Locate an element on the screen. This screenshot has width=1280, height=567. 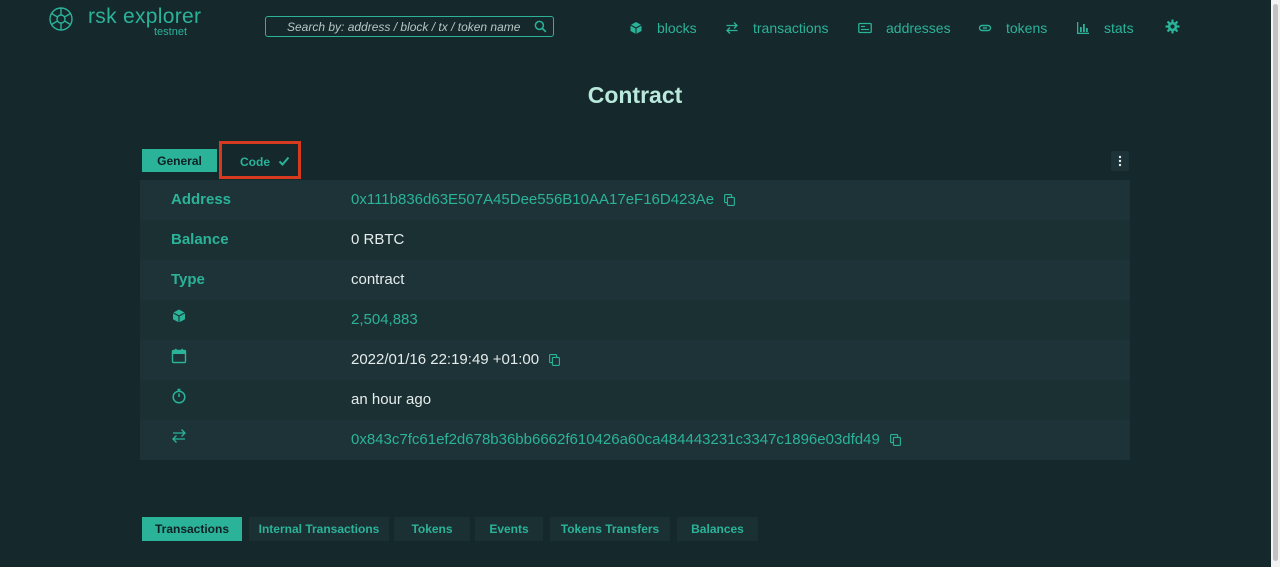
row-block: 2,504,883 is located at coordinates (635, 320).